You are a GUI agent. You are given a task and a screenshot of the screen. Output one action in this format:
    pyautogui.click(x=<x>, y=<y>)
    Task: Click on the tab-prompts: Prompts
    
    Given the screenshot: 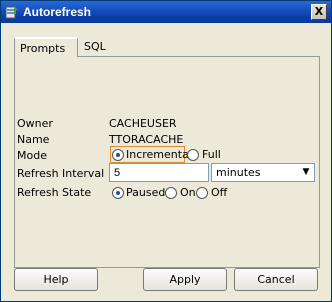 What is the action you would take?
    pyautogui.click(x=46, y=47)
    